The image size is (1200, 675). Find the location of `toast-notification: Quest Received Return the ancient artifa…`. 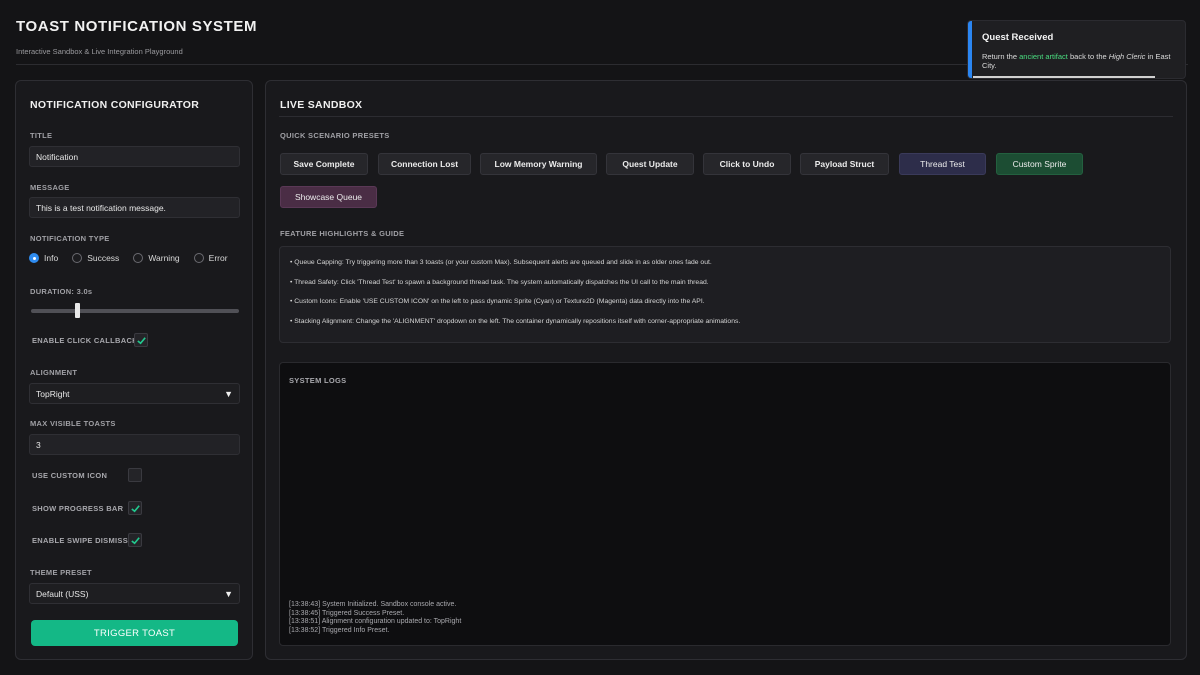

toast-notification: Quest Received Return the ancient artifa… is located at coordinates (1076, 49).